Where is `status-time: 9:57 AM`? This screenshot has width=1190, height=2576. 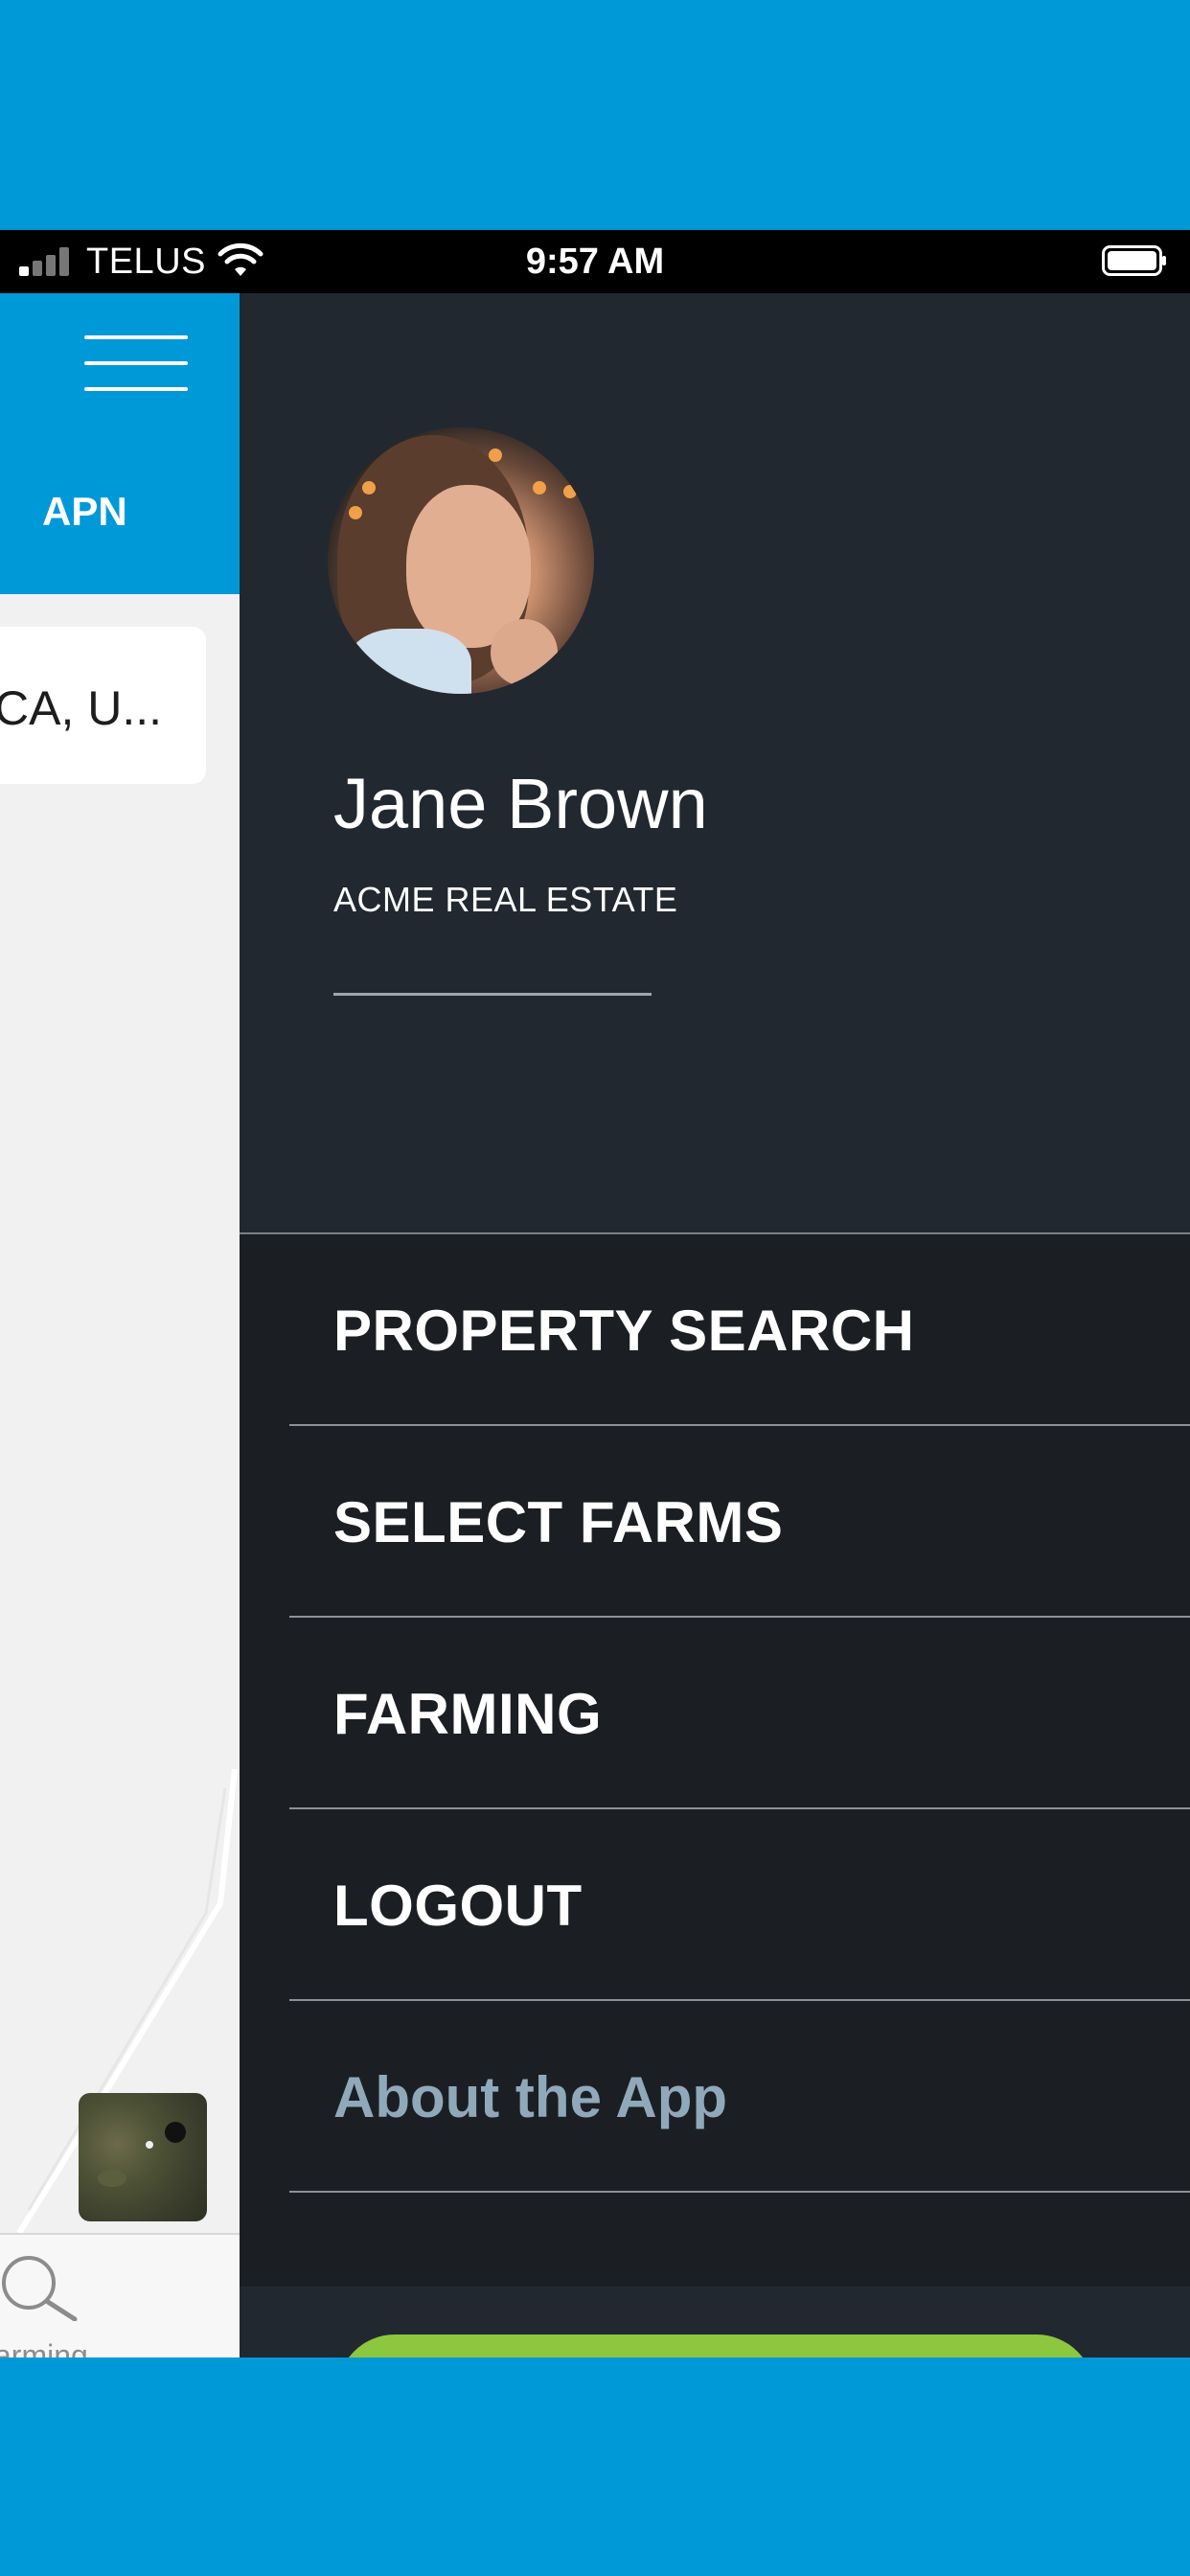
status-time: 9:57 AM is located at coordinates (595, 262).